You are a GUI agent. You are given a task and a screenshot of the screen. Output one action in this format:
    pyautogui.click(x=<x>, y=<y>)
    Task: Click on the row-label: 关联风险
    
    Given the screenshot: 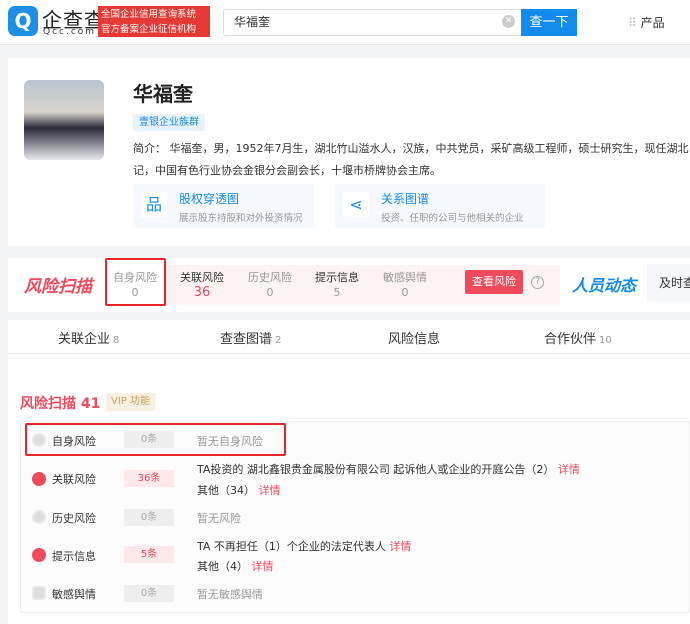 What is the action you would take?
    pyautogui.click(x=74, y=479)
    